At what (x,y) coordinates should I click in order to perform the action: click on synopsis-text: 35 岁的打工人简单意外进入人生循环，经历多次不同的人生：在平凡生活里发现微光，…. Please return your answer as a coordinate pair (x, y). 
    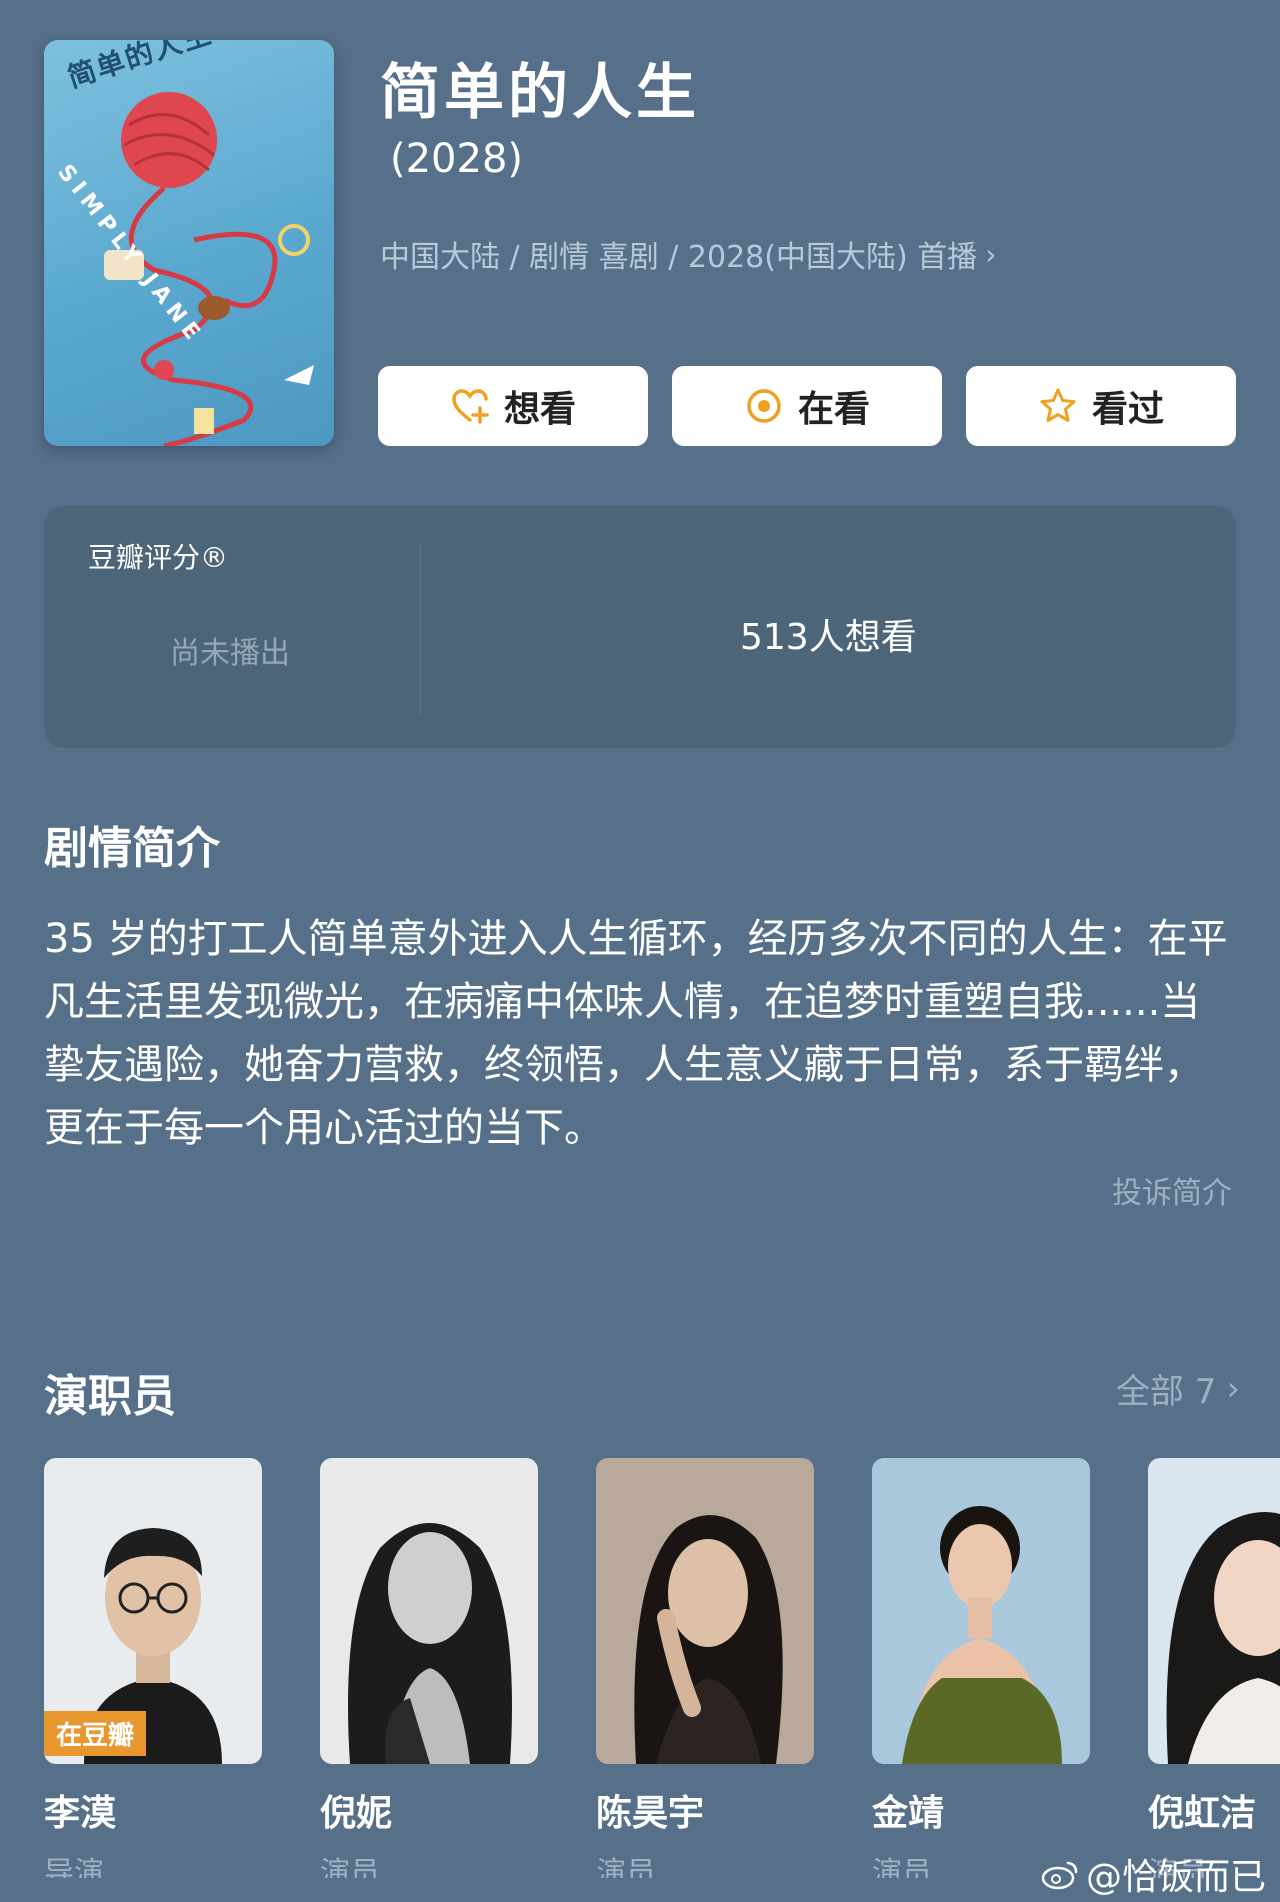
    Looking at the image, I should click on (636, 1033).